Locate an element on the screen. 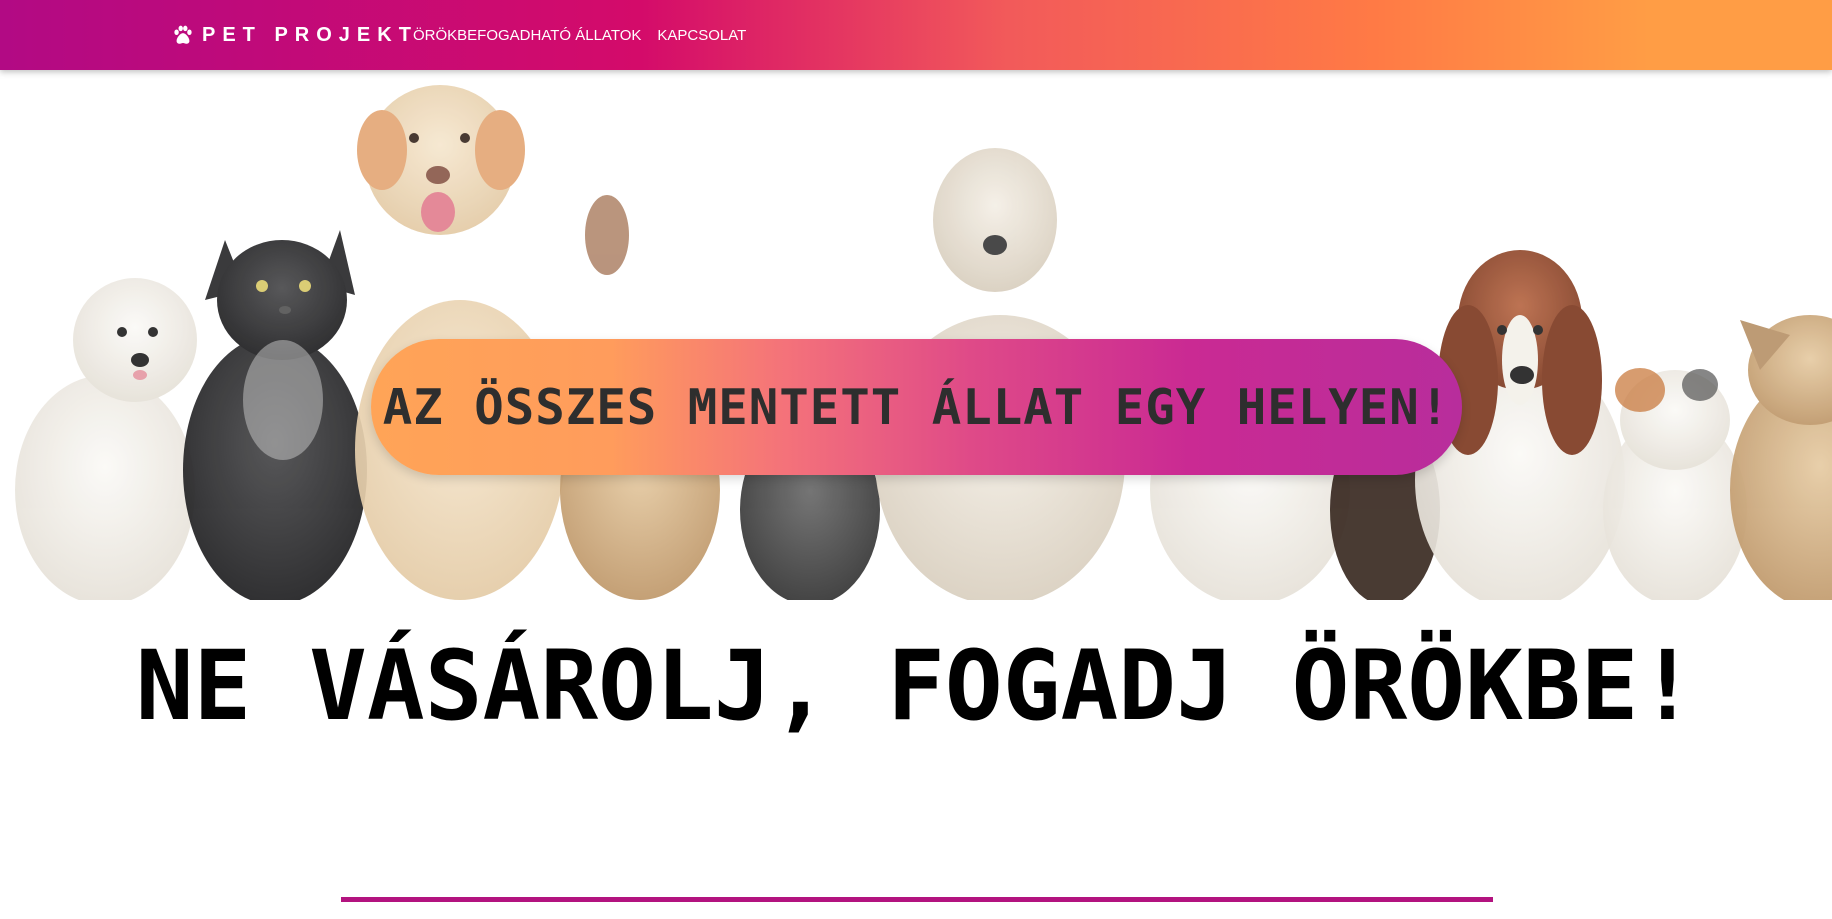 This screenshot has height=919, width=1832. headline-section: NE VÁSÁROLJ, FOGADJ ÖRÖKBE! is located at coordinates (916, 686).